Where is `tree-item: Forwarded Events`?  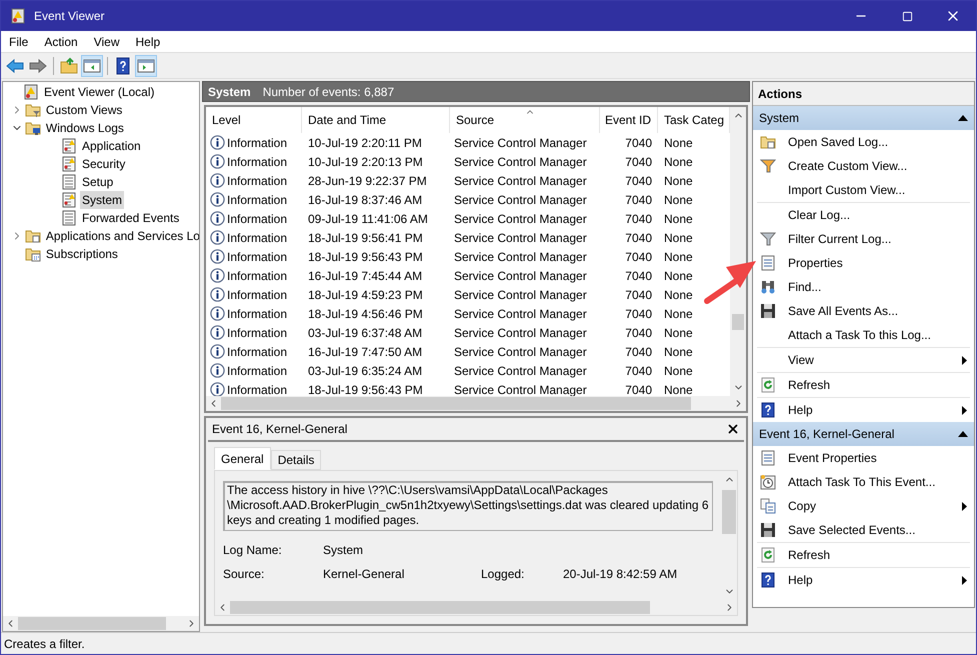
tree-item: Forwarded Events is located at coordinates (131, 218).